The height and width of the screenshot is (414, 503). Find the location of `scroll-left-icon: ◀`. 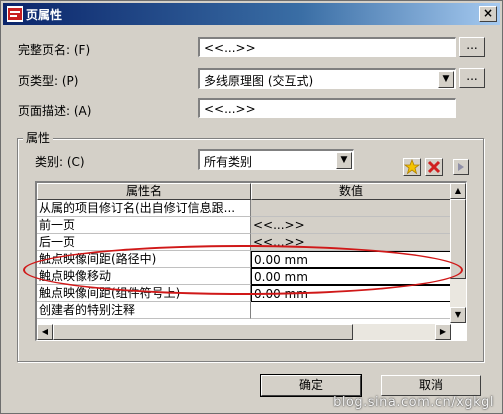

scroll-left-icon: ◀ is located at coordinates (45, 332).